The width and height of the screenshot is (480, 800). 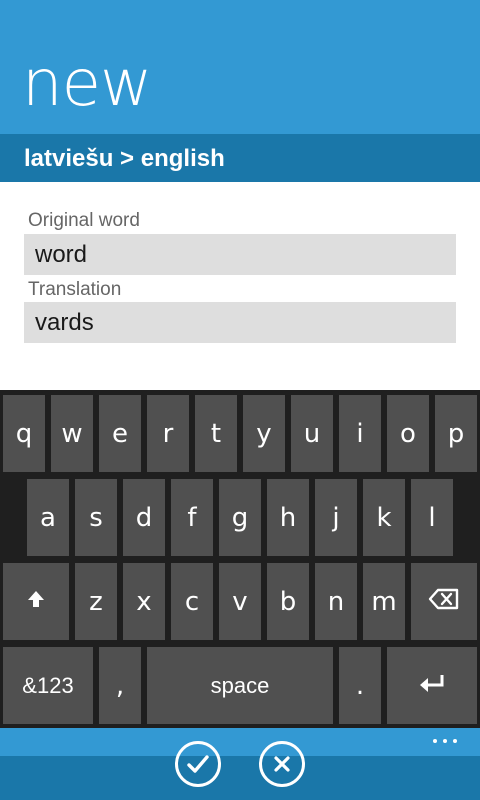 What do you see at coordinates (360, 685) in the screenshot?
I see `period-key: .` at bounding box center [360, 685].